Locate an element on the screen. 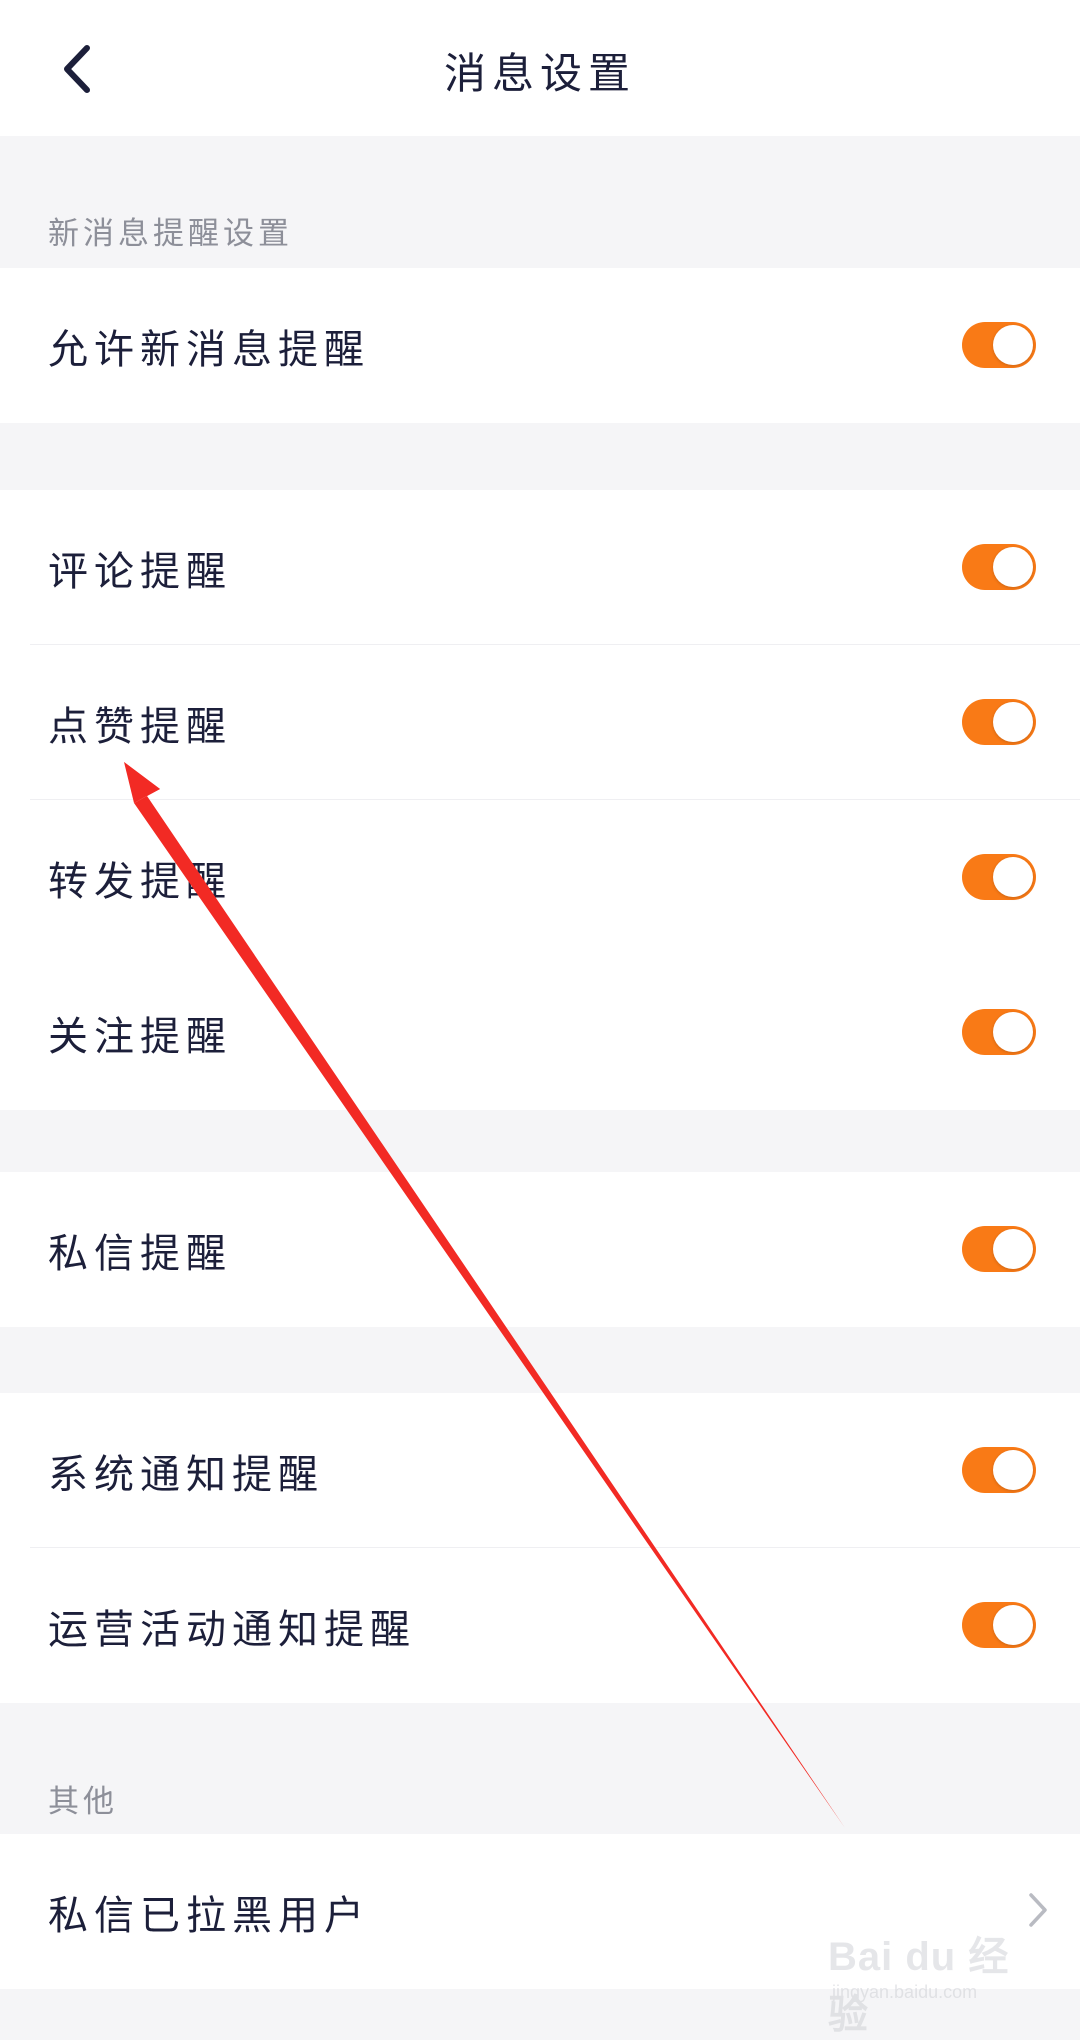 Image resolution: width=1080 pixels, height=2040 pixels. setting-label: 私信已拉黑用户 is located at coordinates (209, 1915).